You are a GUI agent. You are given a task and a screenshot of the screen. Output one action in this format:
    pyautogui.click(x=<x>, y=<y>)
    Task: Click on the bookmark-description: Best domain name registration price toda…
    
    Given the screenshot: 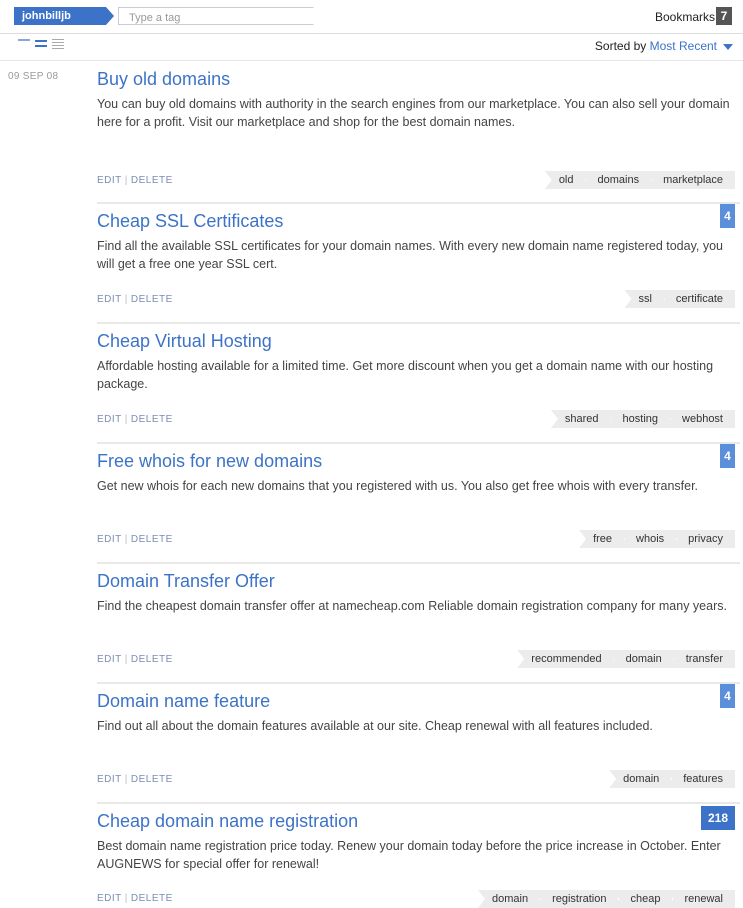 What is the action you would take?
    pyautogui.click(x=409, y=855)
    